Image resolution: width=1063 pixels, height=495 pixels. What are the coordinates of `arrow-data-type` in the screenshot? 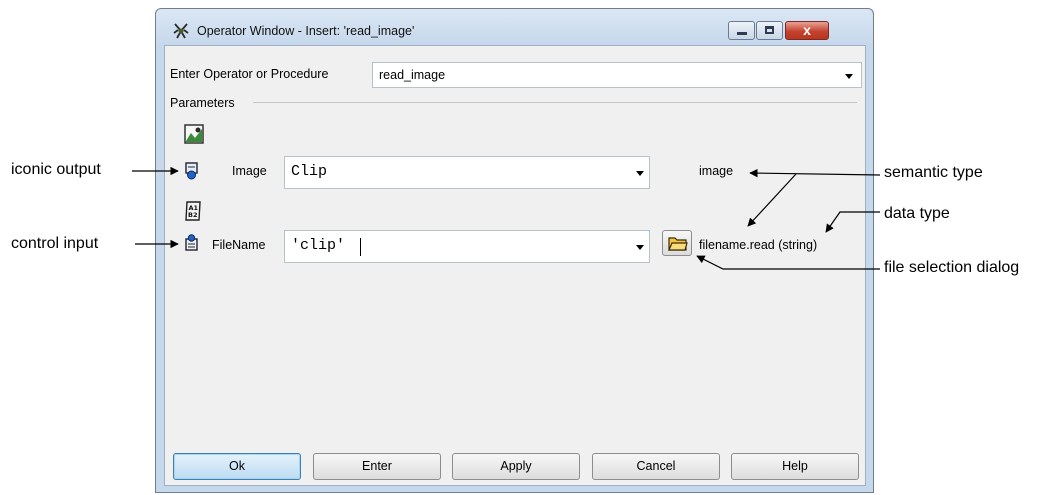 It's located at (852, 222).